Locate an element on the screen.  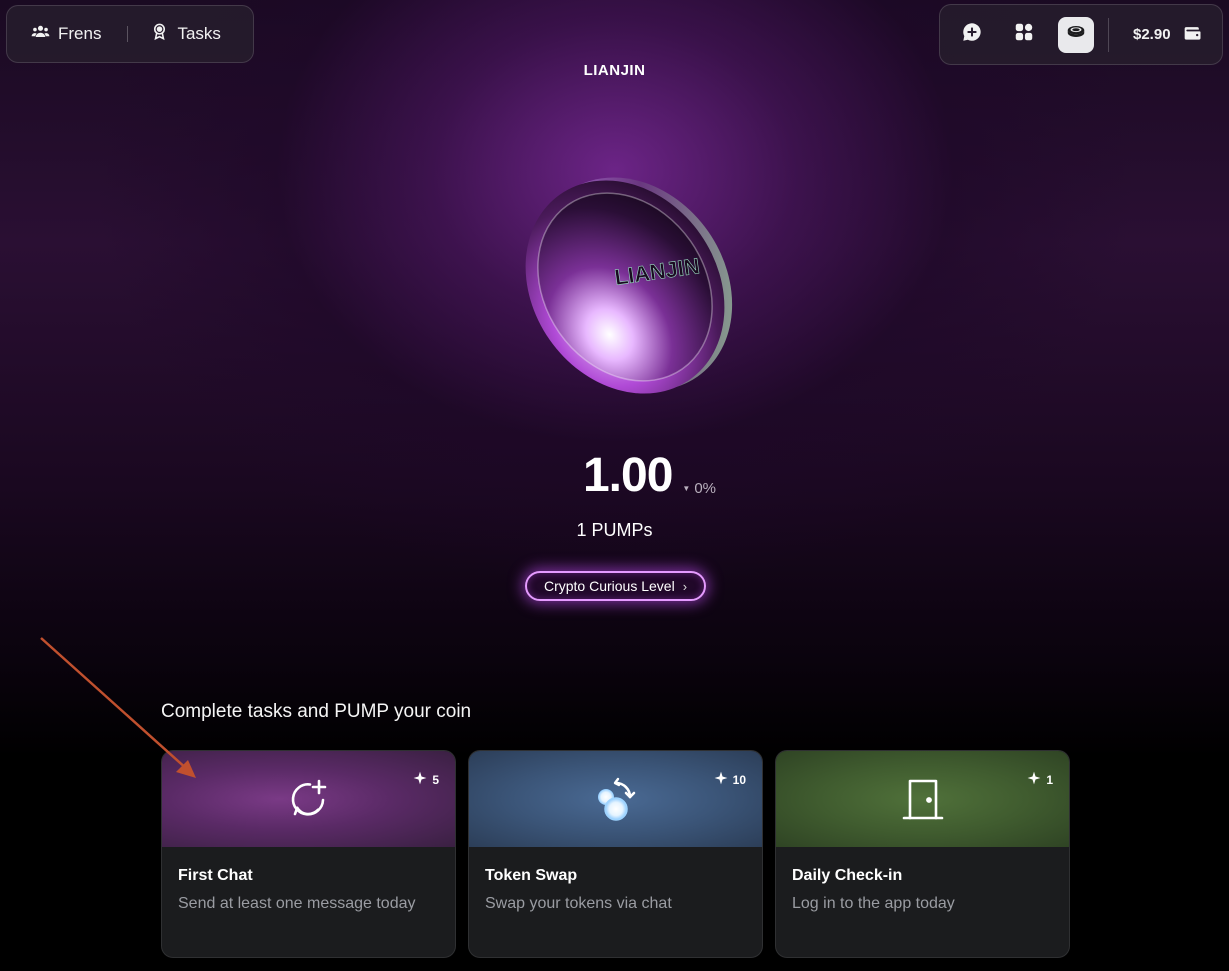
medal-icon is located at coordinates (159, 34).